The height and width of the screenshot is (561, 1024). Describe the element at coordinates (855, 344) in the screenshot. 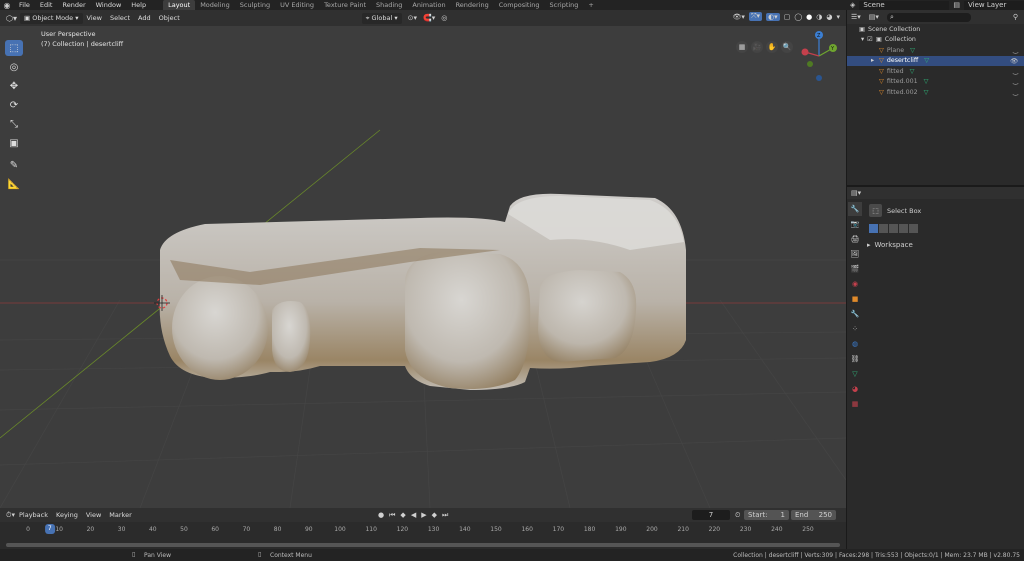

I see `physics-tab-icon: ◍` at that location.